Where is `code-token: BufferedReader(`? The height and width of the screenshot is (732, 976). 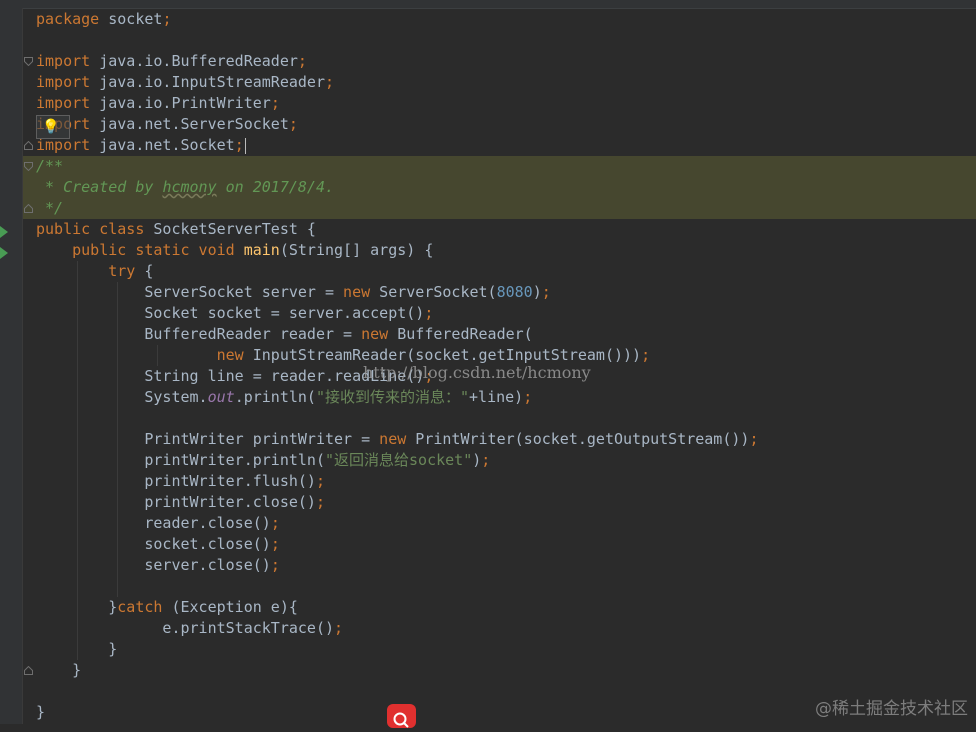 code-token: BufferedReader( is located at coordinates (460, 334).